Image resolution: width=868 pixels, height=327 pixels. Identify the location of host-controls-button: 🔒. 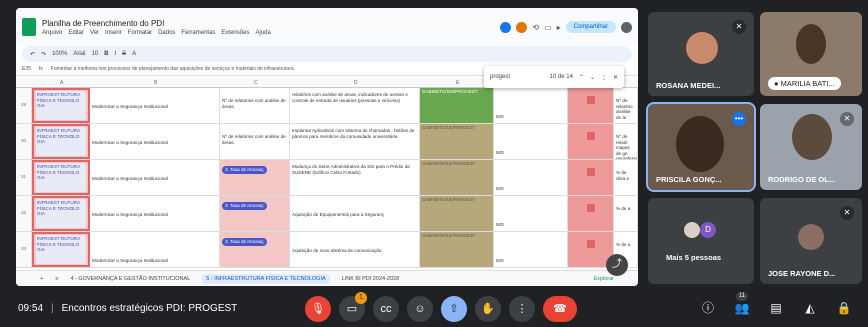
(844, 308).